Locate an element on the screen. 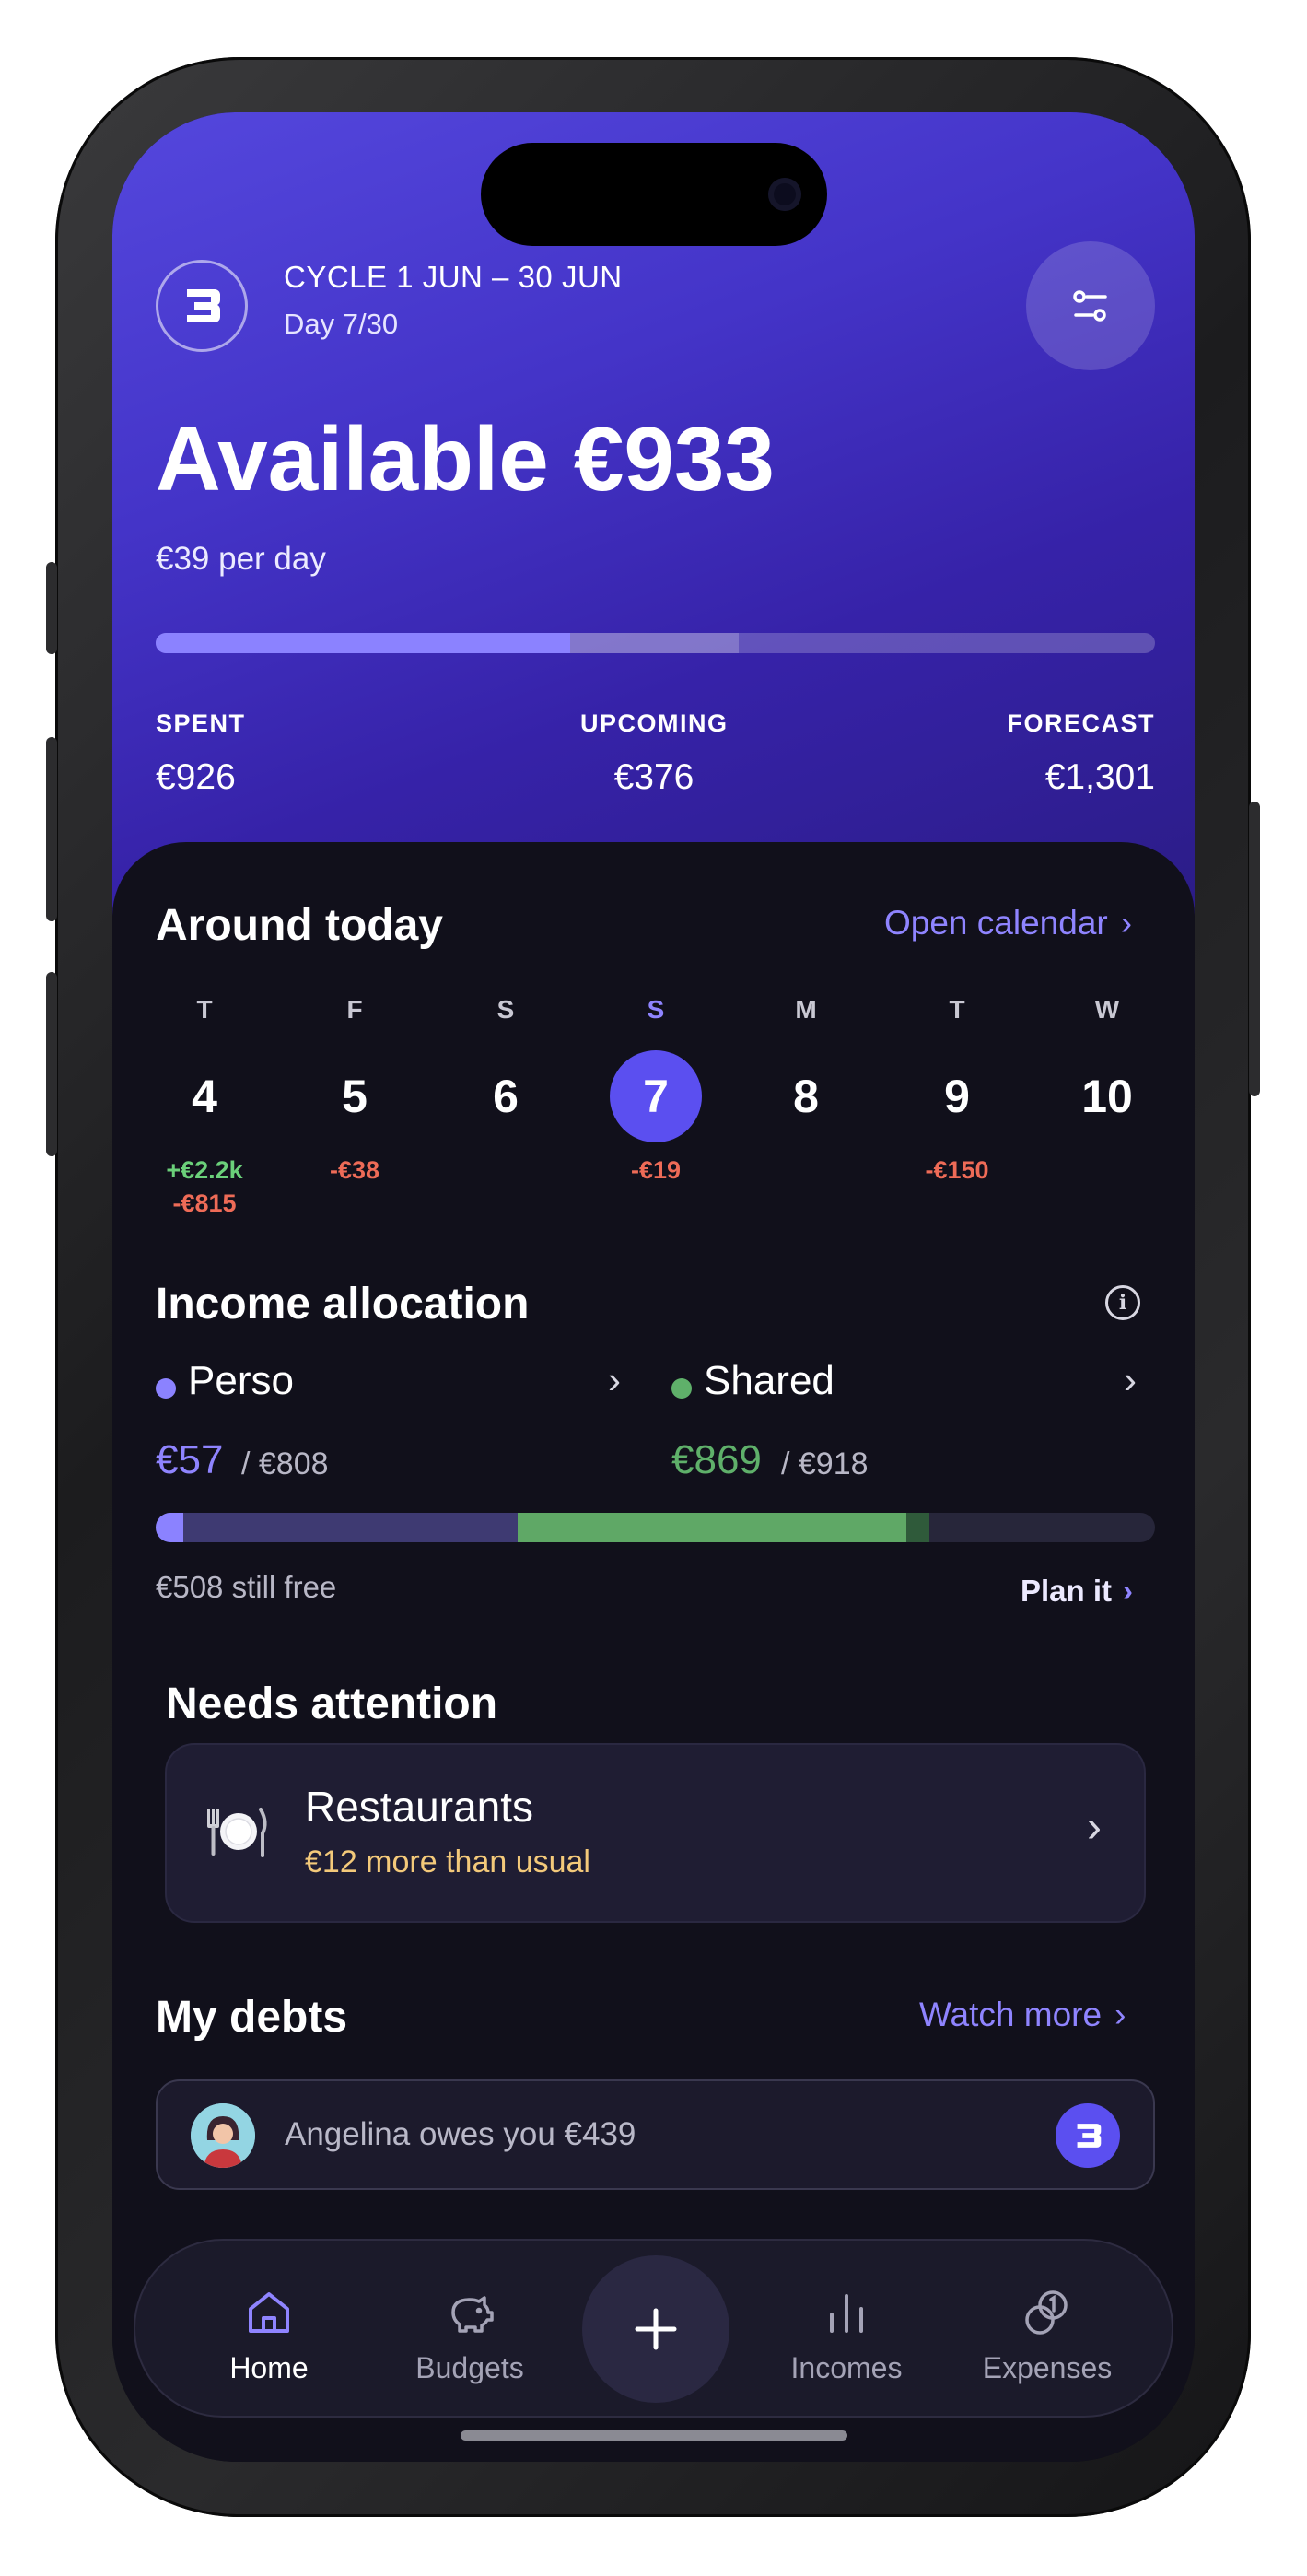  perso-name: Perso is located at coordinates (241, 1381).